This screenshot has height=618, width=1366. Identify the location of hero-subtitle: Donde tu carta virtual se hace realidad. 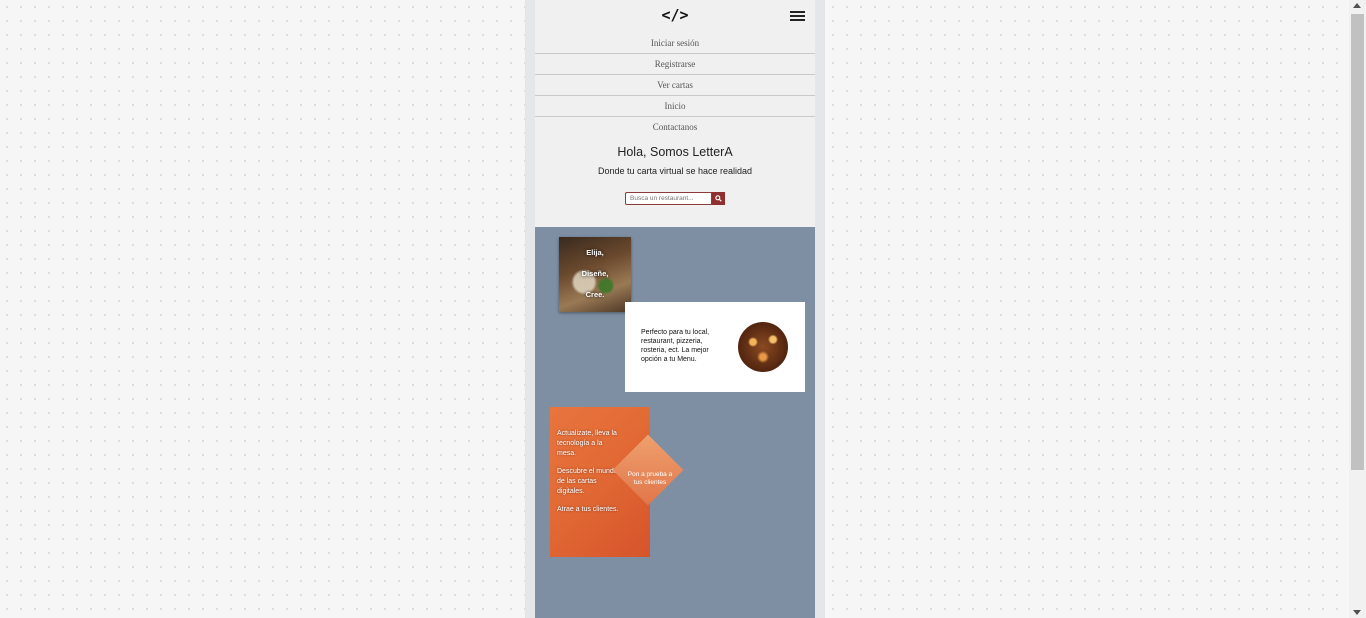
(675, 171).